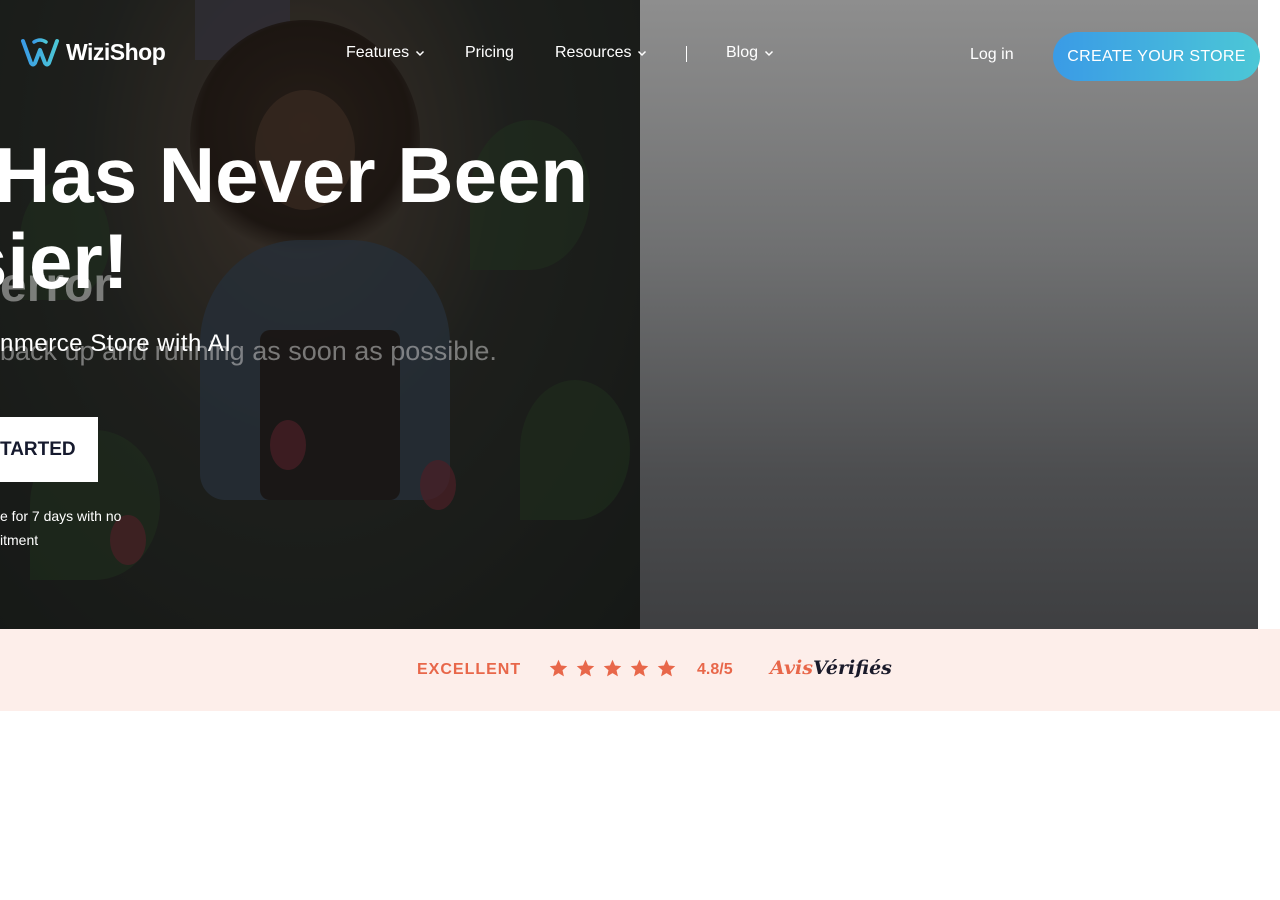  What do you see at coordinates (469, 669) in the screenshot?
I see `rating-label: EXCELLENT` at bounding box center [469, 669].